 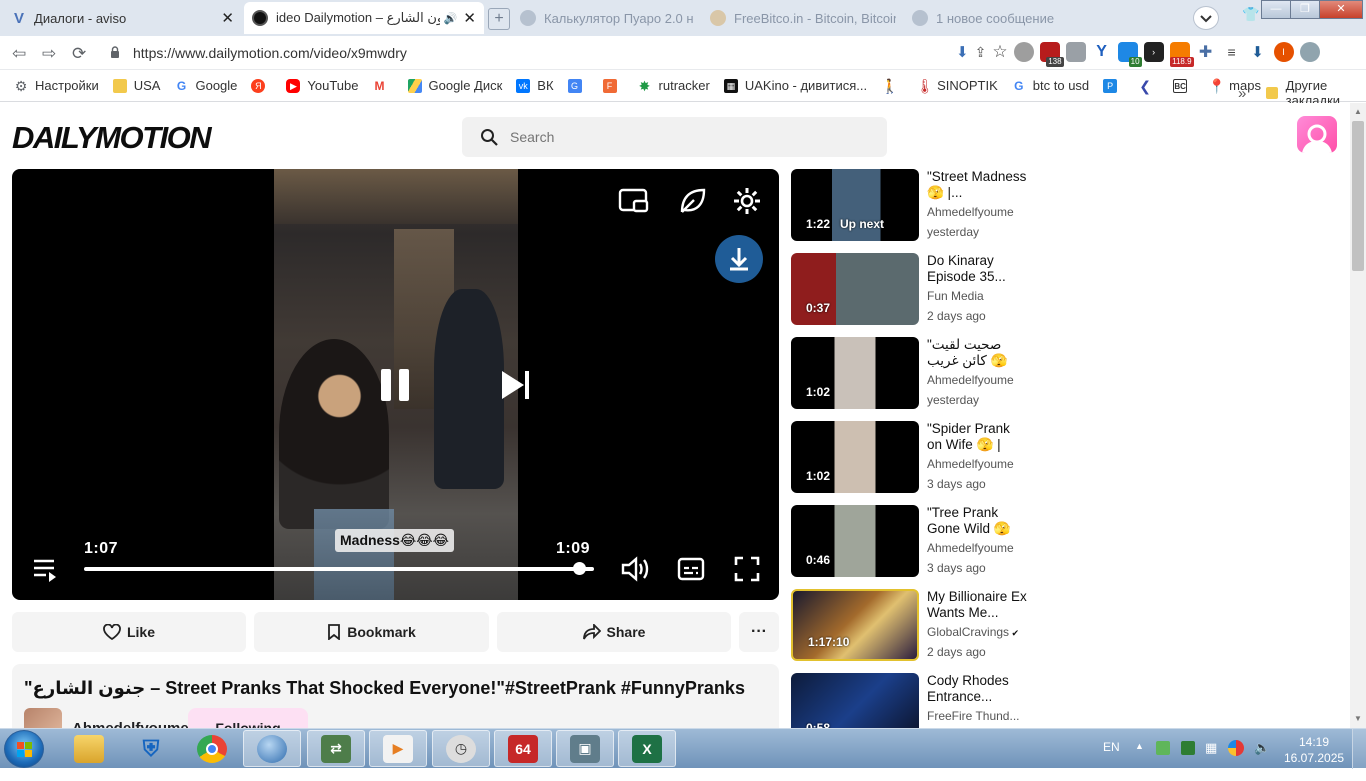 I want to click on taskbar-excel: X, so click(x=647, y=748).